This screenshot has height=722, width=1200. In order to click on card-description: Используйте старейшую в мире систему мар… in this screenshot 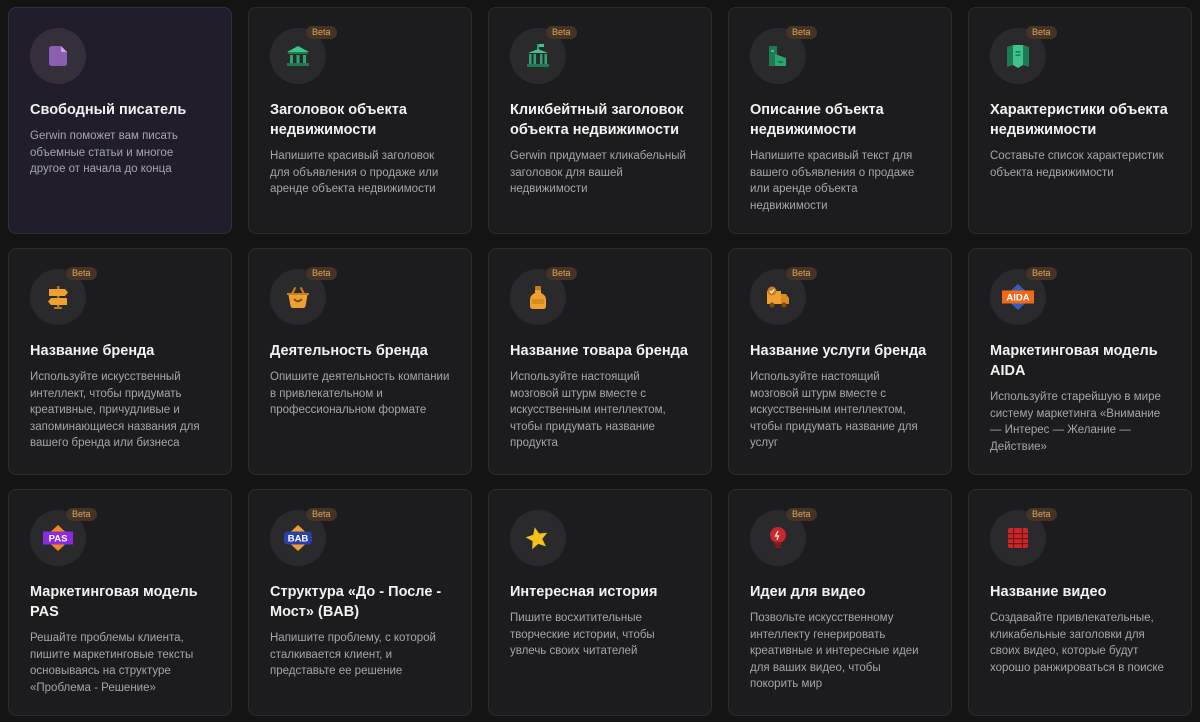, I will do `click(1075, 422)`.